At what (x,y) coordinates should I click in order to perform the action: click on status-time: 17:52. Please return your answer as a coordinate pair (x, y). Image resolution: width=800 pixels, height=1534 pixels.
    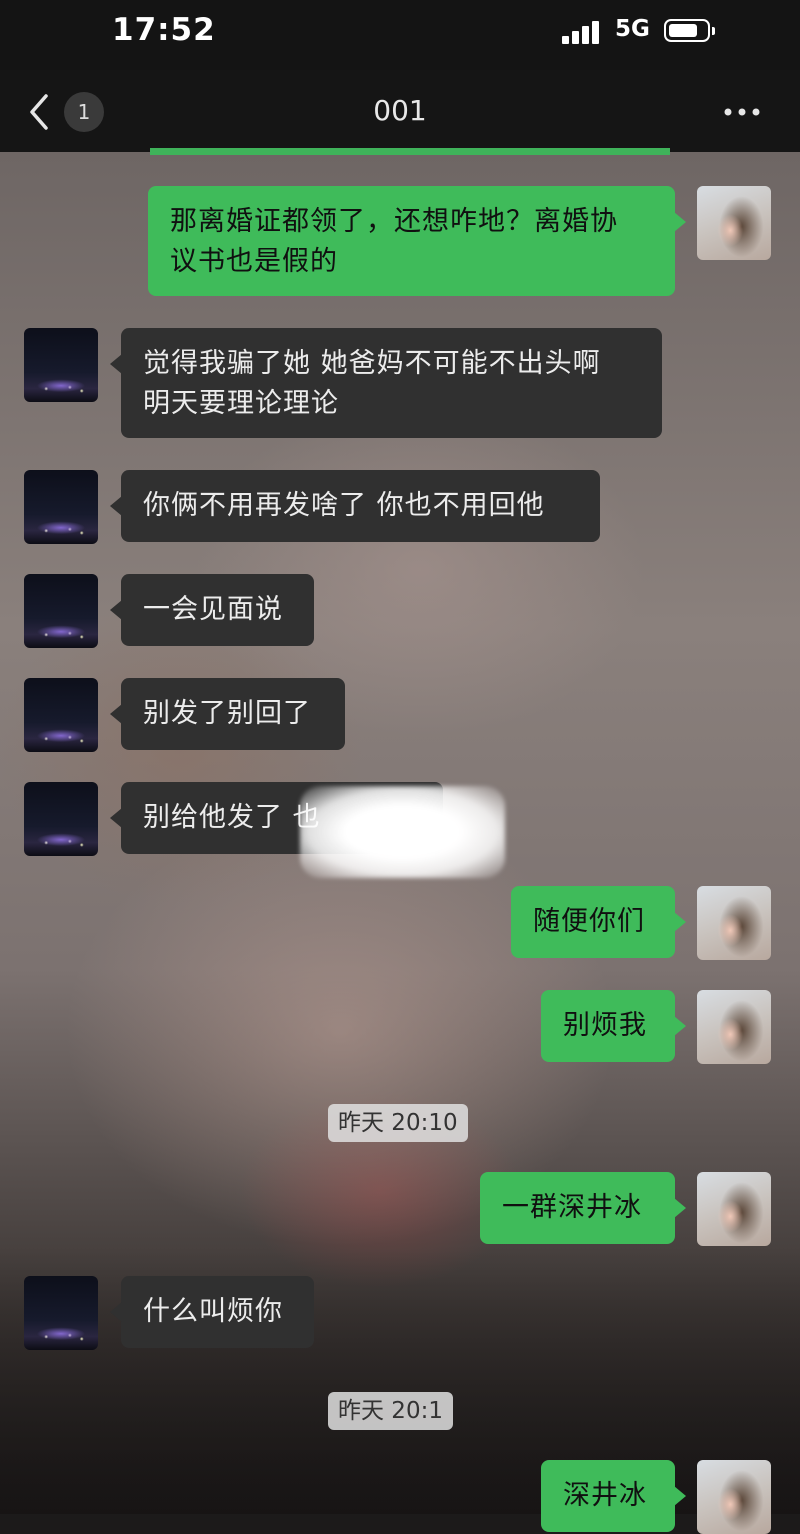
    Looking at the image, I should click on (164, 30).